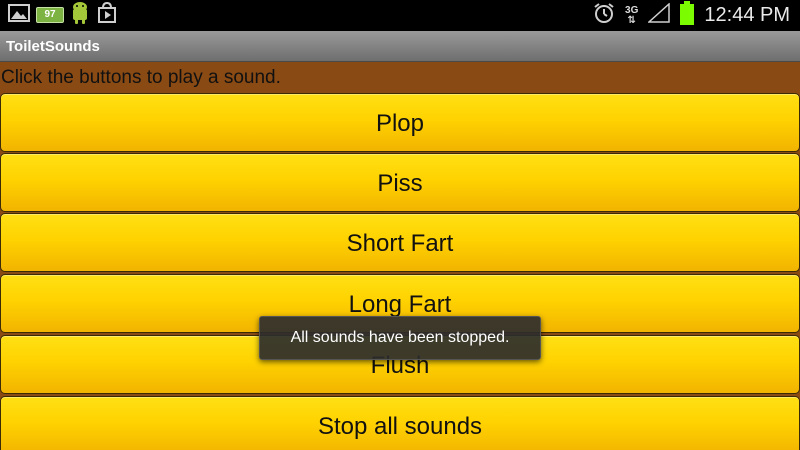 The width and height of the screenshot is (800, 450). Describe the element at coordinates (400, 182) in the screenshot. I see `piss-button: Piss` at that location.